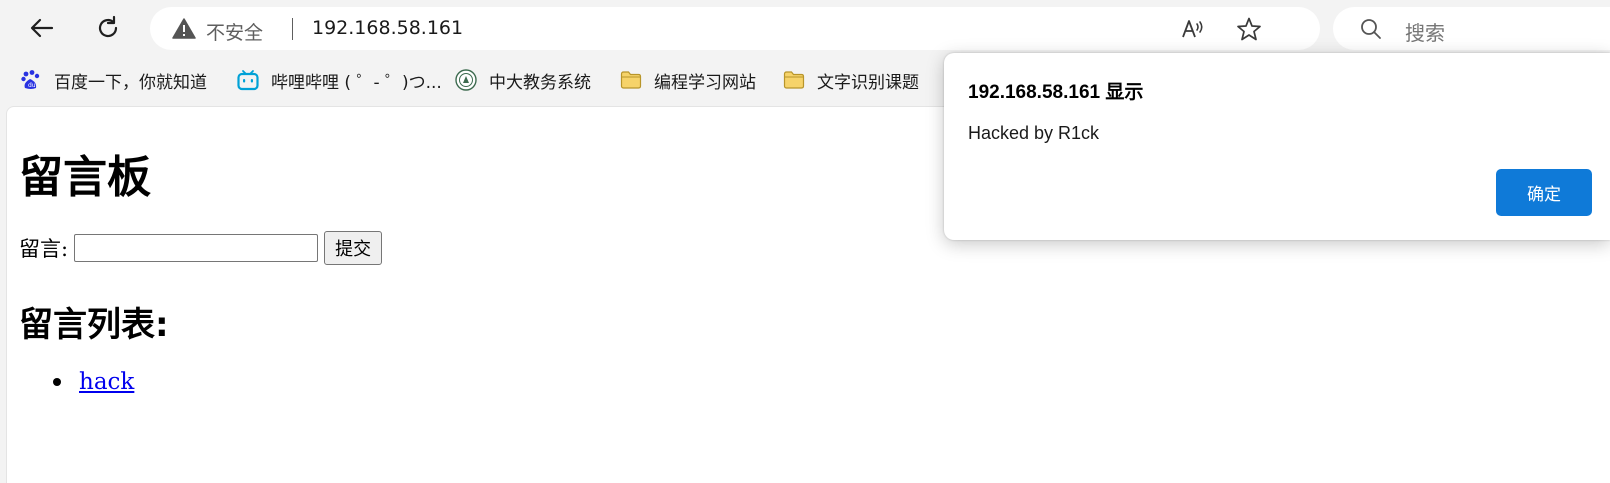  I want to click on bookmark-label: 百度一下，你就知道, so click(130, 82).